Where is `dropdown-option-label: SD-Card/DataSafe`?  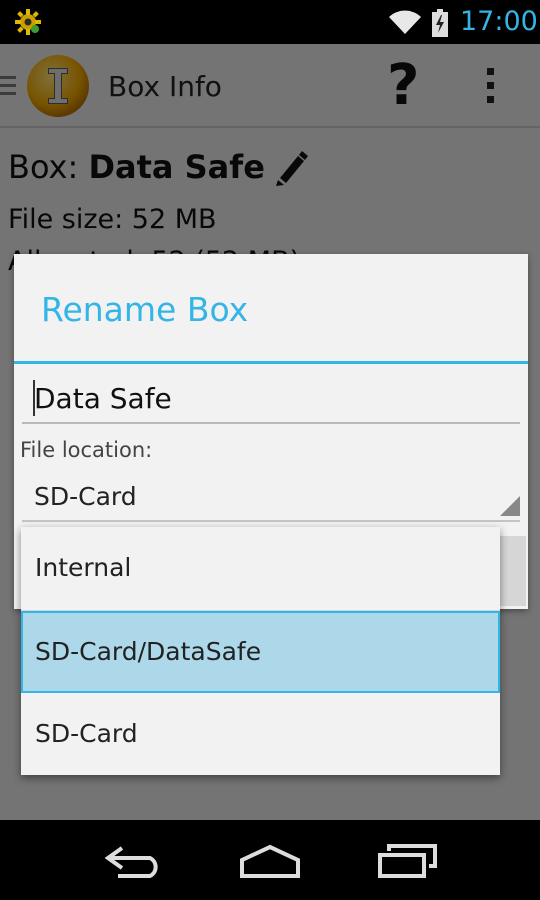
dropdown-option-label: SD-Card/DataSafe is located at coordinates (148, 651).